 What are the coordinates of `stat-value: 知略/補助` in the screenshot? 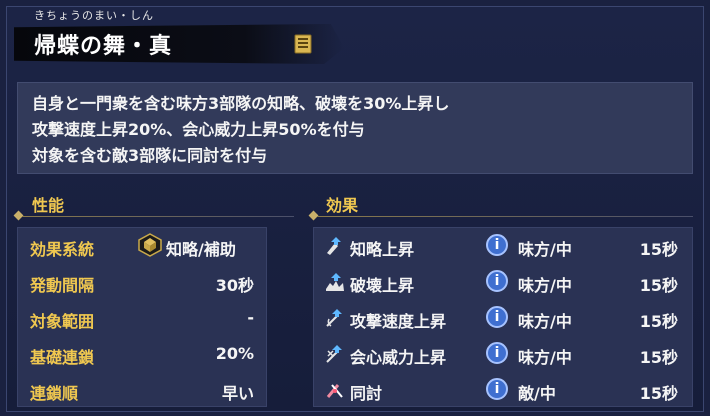 It's located at (201, 249).